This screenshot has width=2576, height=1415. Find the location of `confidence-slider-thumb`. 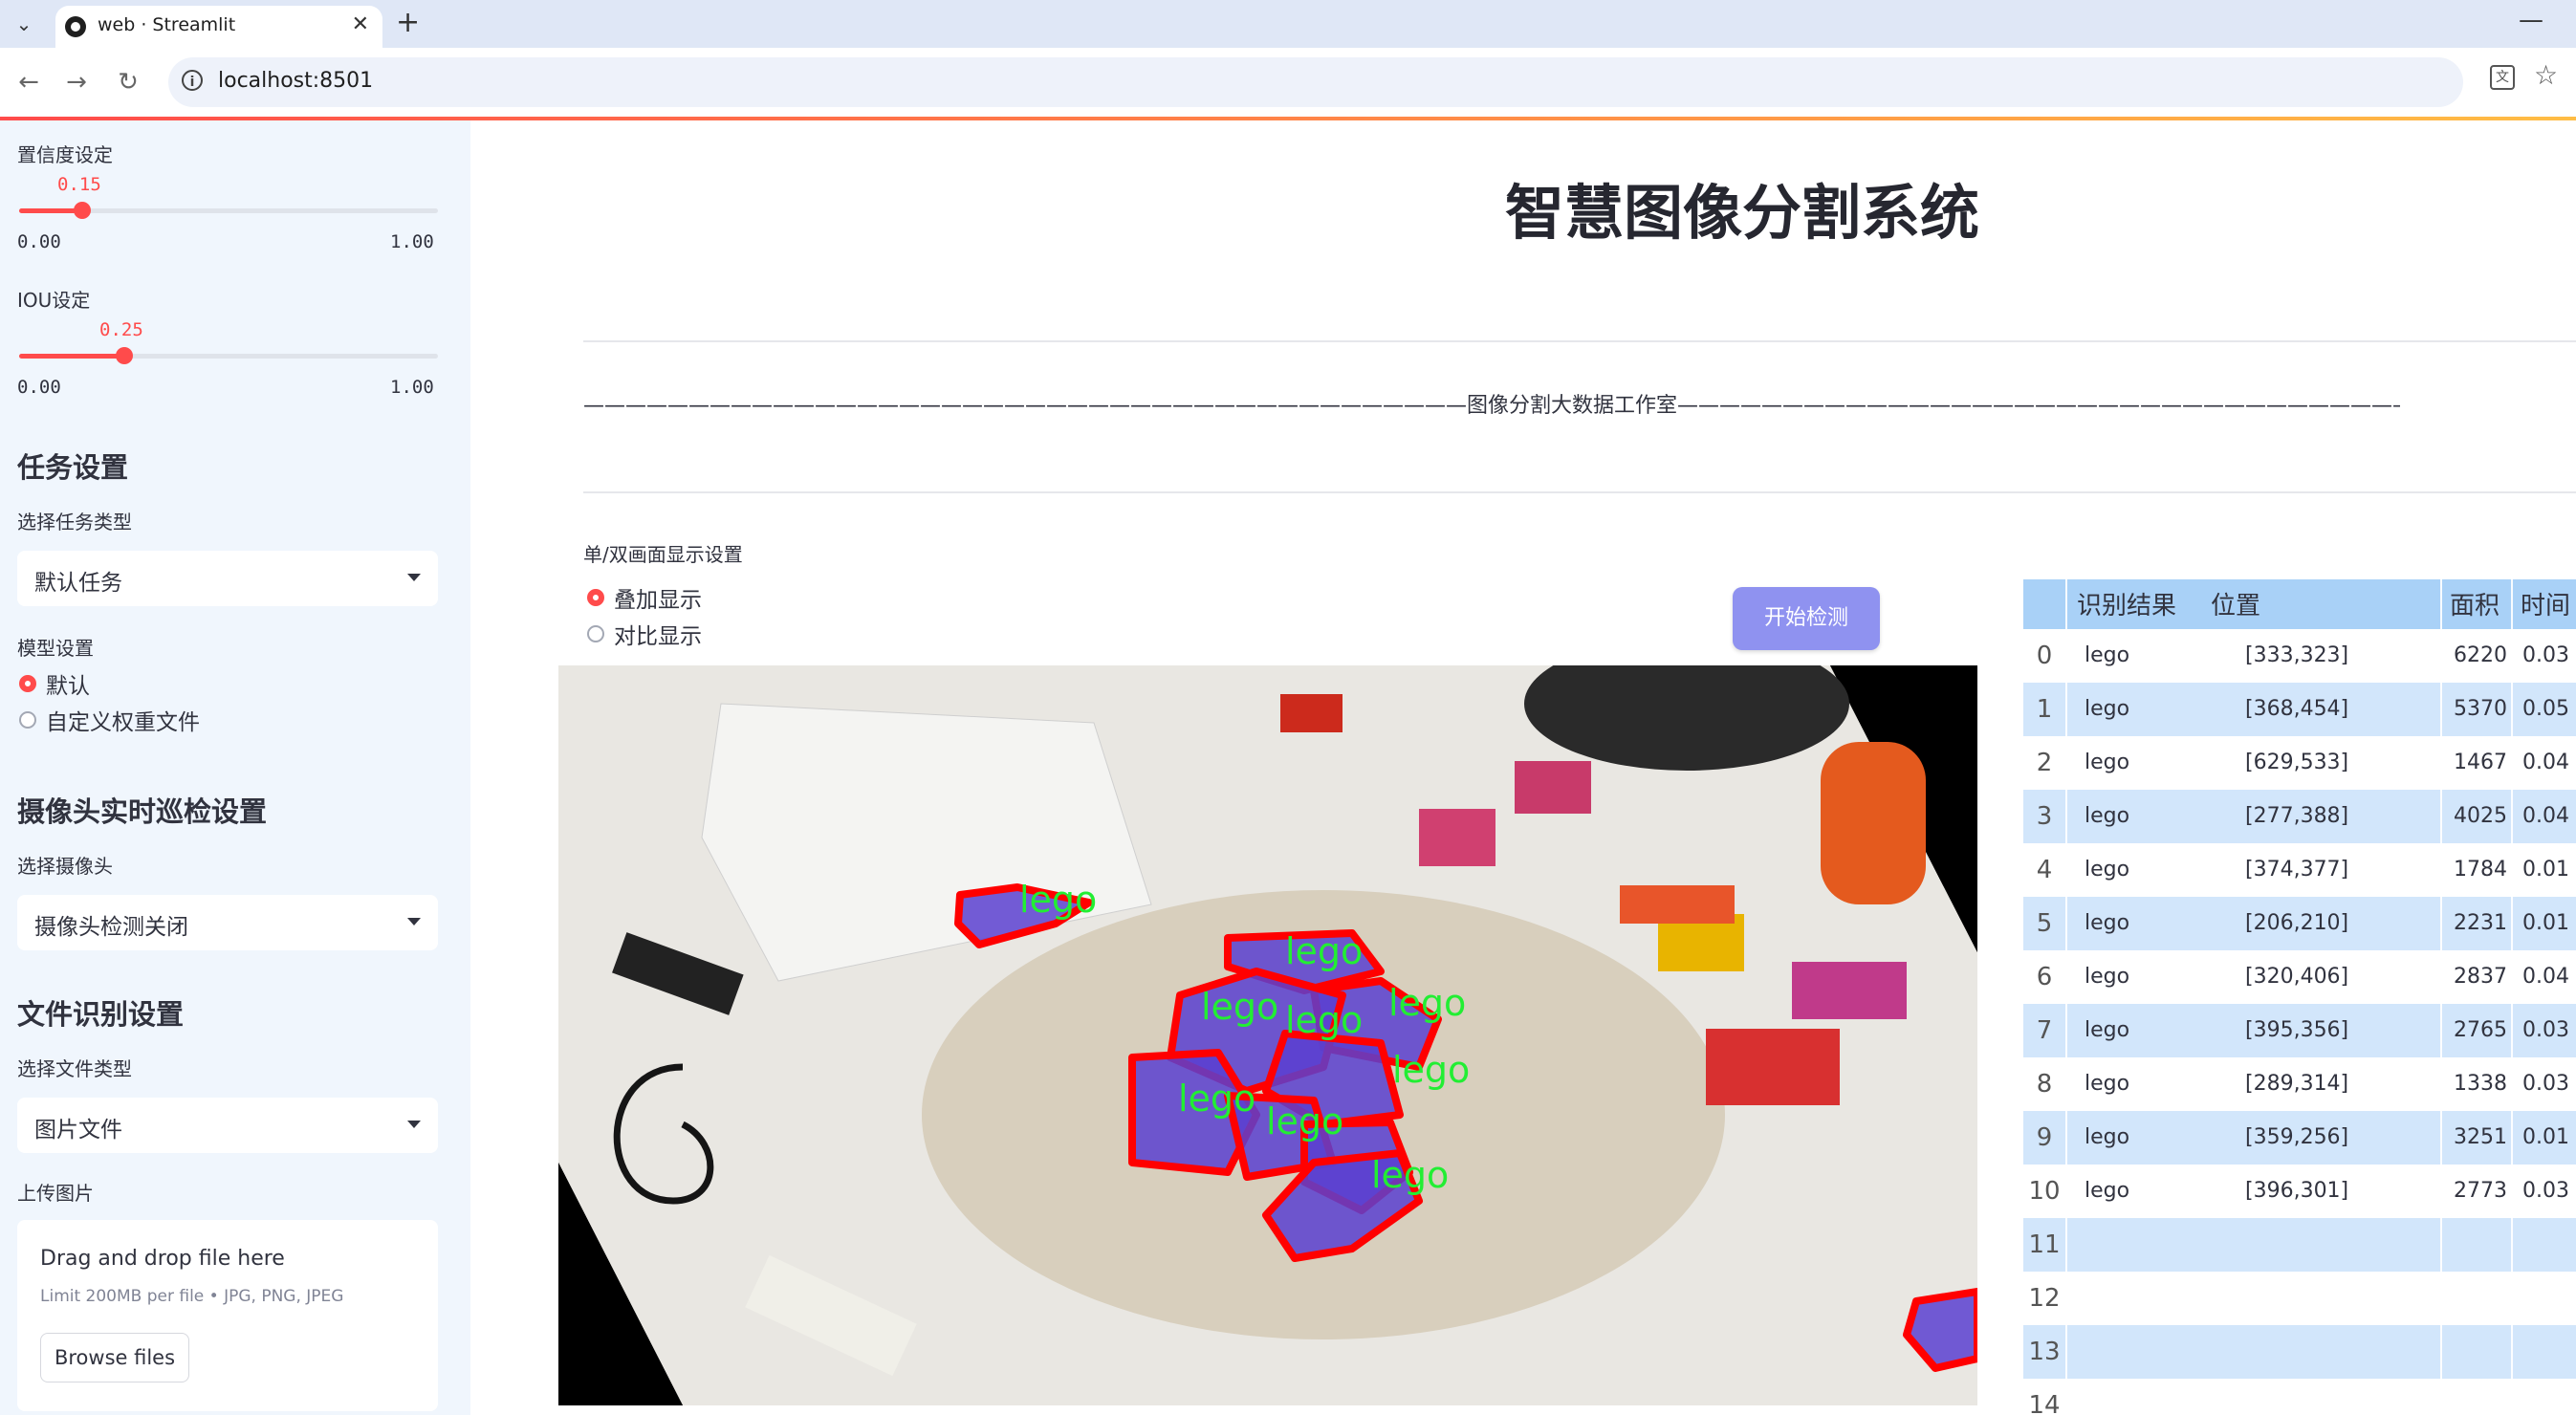

confidence-slider-thumb is located at coordinates (82, 211).